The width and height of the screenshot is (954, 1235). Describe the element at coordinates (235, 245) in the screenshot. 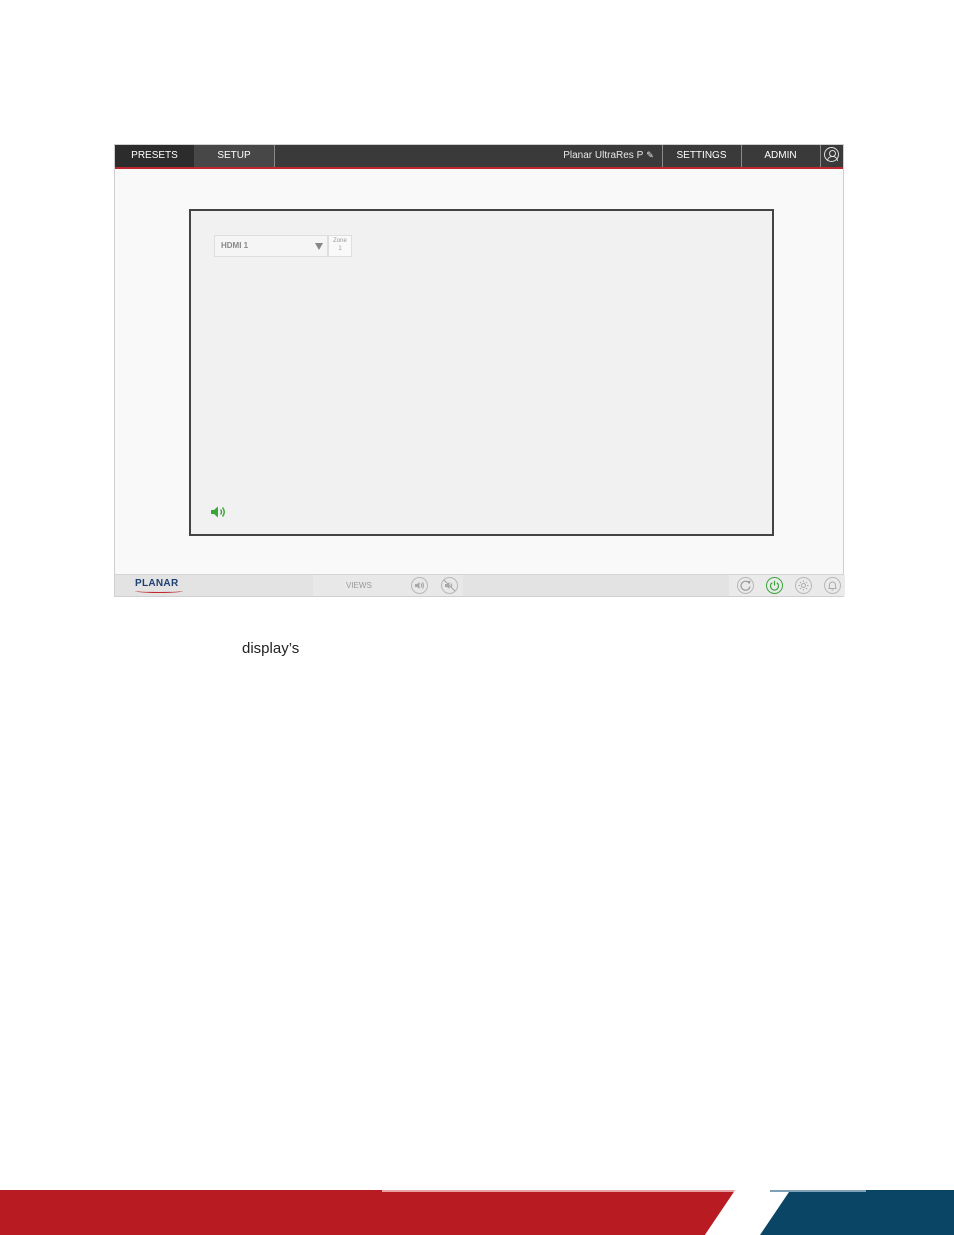

I see `source-select-value: HDMI 1` at that location.